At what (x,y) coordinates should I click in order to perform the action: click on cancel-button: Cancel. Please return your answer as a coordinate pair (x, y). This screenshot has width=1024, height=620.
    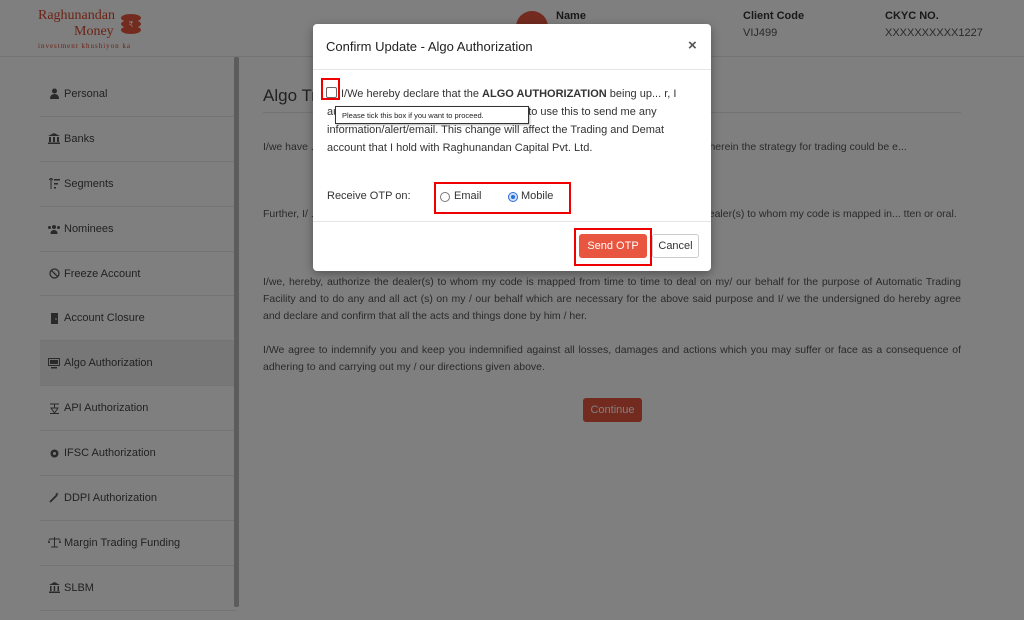
    Looking at the image, I should click on (675, 246).